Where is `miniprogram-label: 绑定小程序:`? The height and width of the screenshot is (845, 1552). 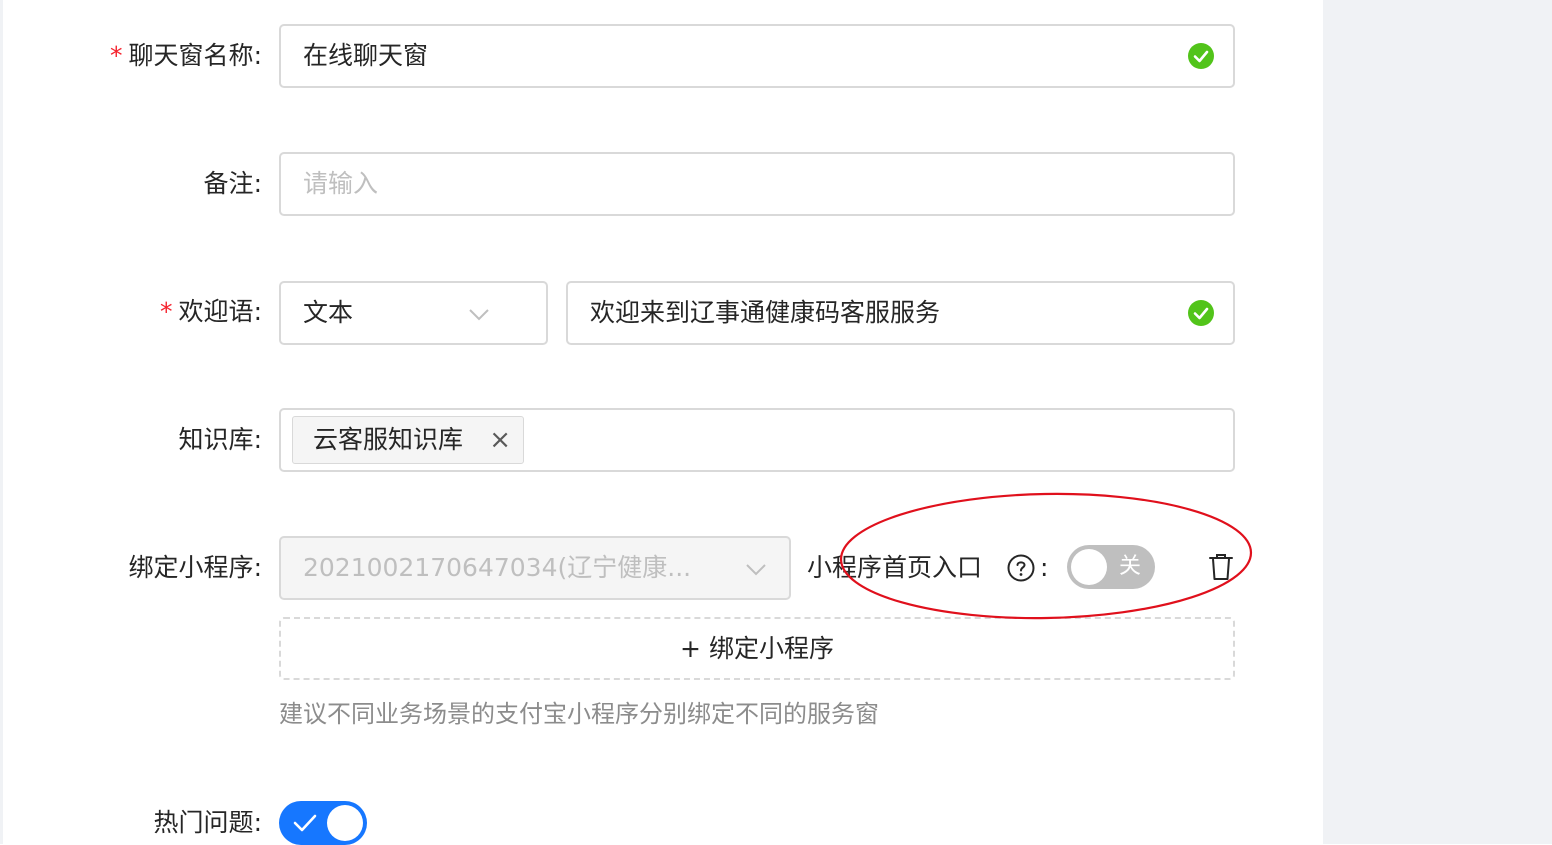
miniprogram-label: 绑定小程序: is located at coordinates (195, 568).